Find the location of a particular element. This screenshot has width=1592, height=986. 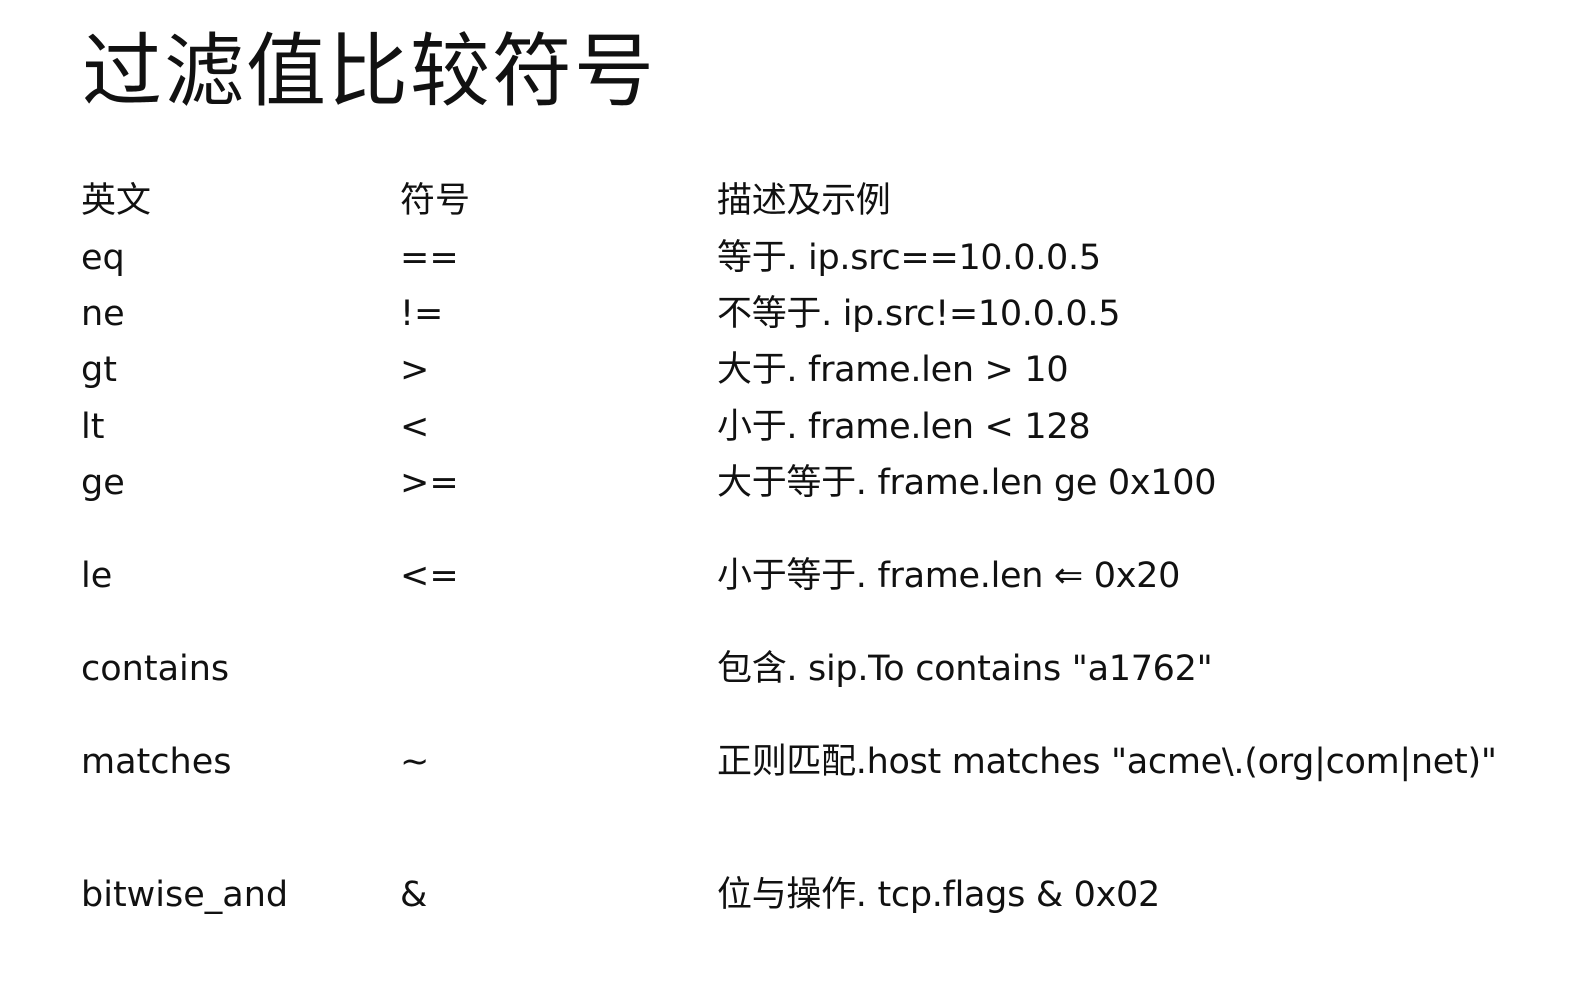

row-english: le is located at coordinates (97, 576).